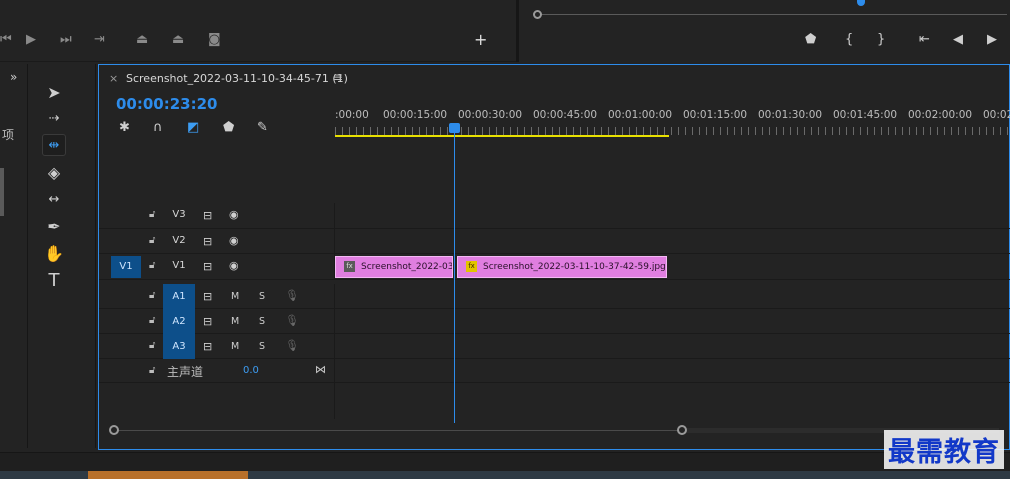  Describe the element at coordinates (179, 296) in the screenshot. I see `track-target-a1: A1` at that location.